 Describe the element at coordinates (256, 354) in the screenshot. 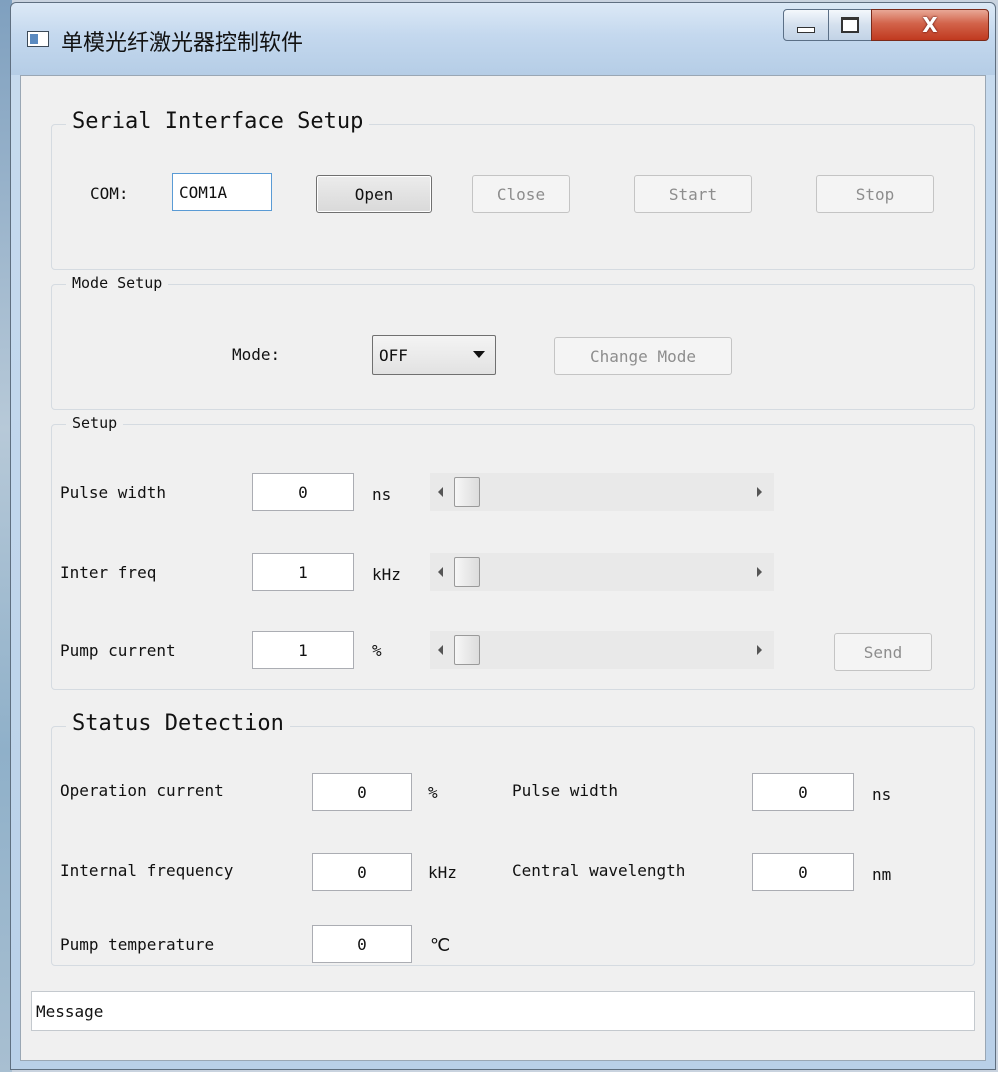

I see `mode-label: Mode:` at that location.